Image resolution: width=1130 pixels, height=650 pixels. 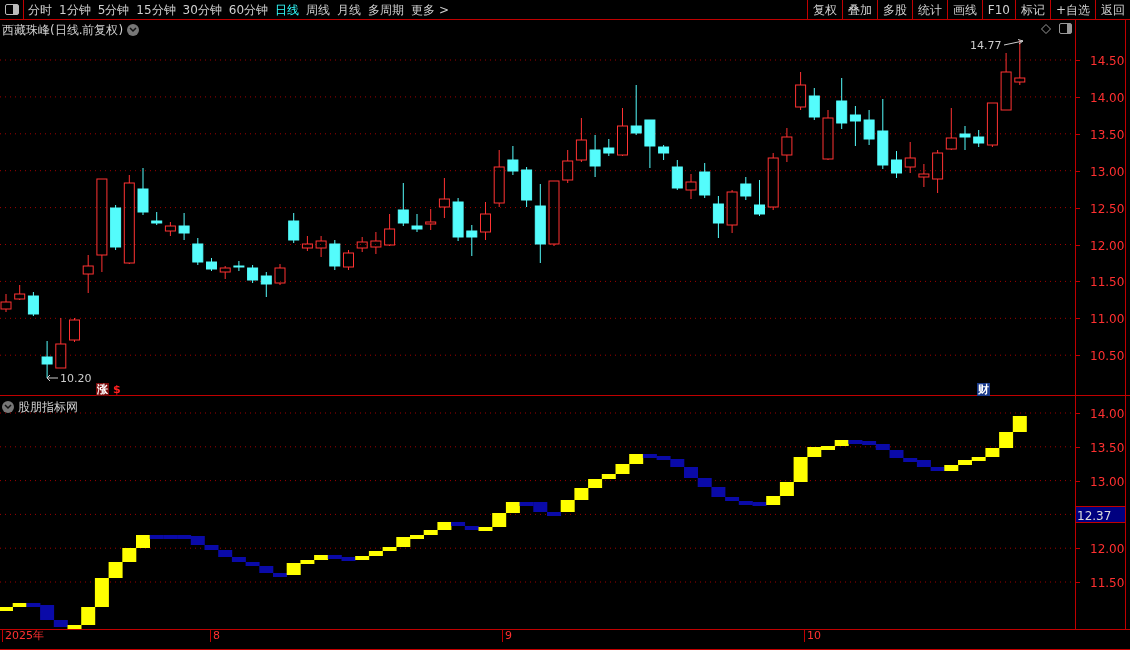 I want to click on price-axis-label: 13.00, so click(x=1107, y=172).